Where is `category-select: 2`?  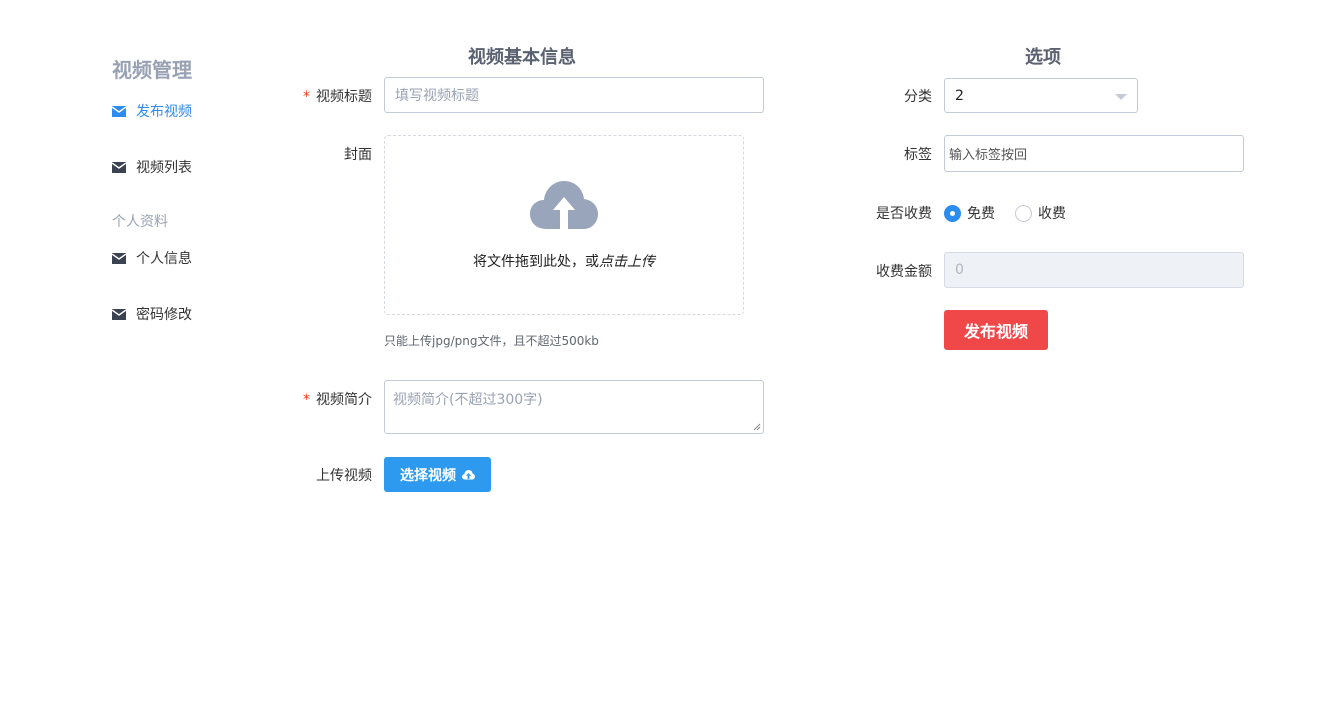 category-select: 2 is located at coordinates (1041, 95).